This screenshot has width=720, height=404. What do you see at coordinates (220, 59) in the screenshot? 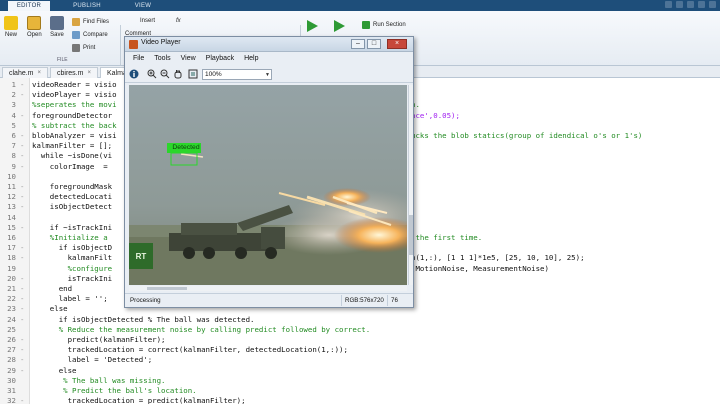
I see `menu-playback: Playback` at bounding box center [220, 59].